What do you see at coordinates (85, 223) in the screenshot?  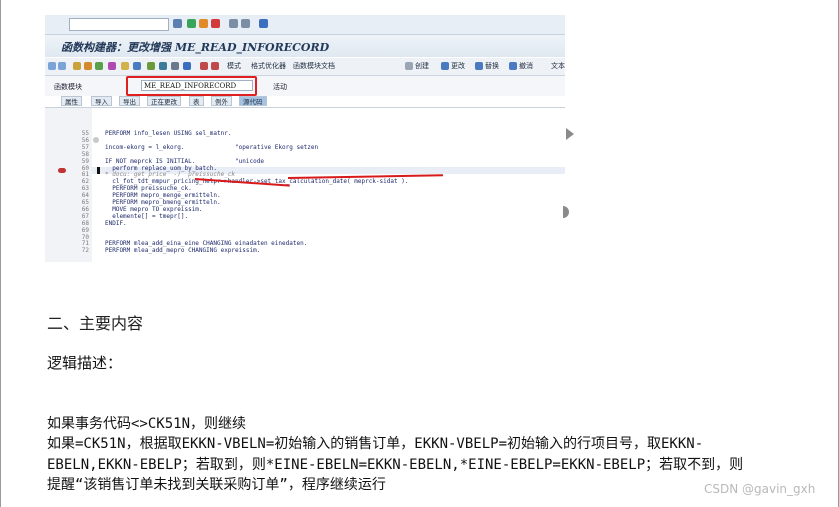 I see `line-number: 68` at bounding box center [85, 223].